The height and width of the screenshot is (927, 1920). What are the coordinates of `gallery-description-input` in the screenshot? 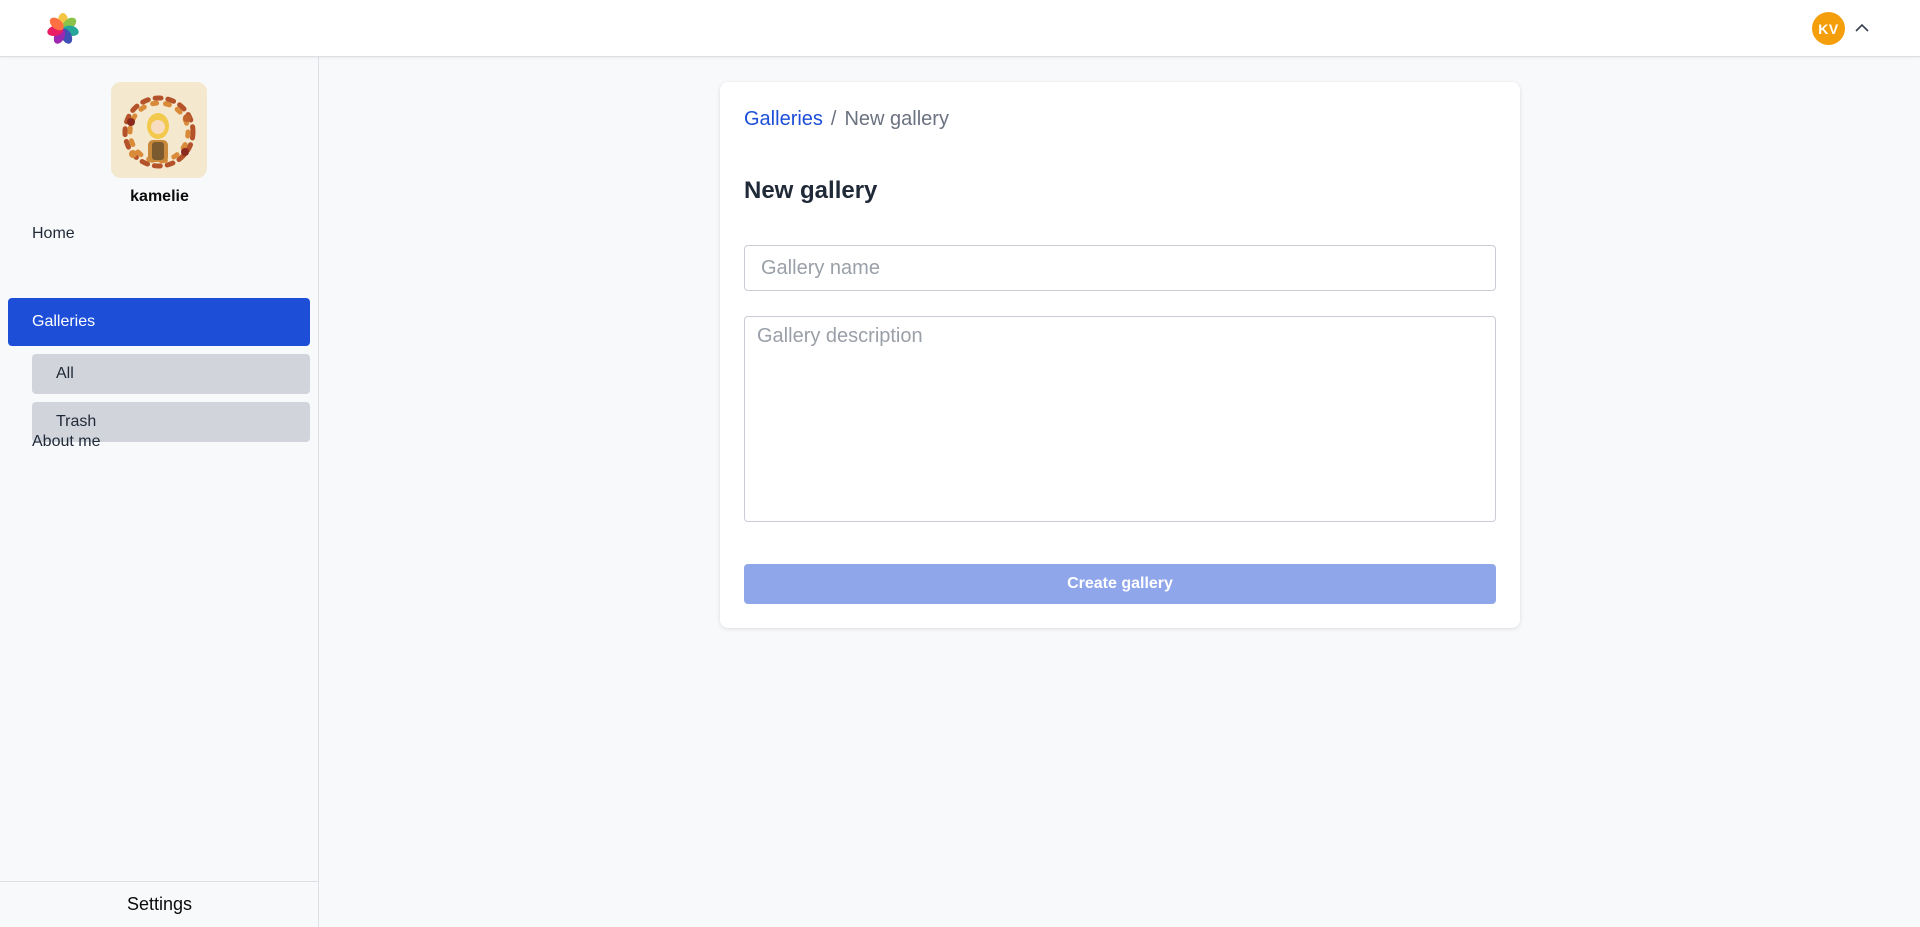 It's located at (1120, 419).